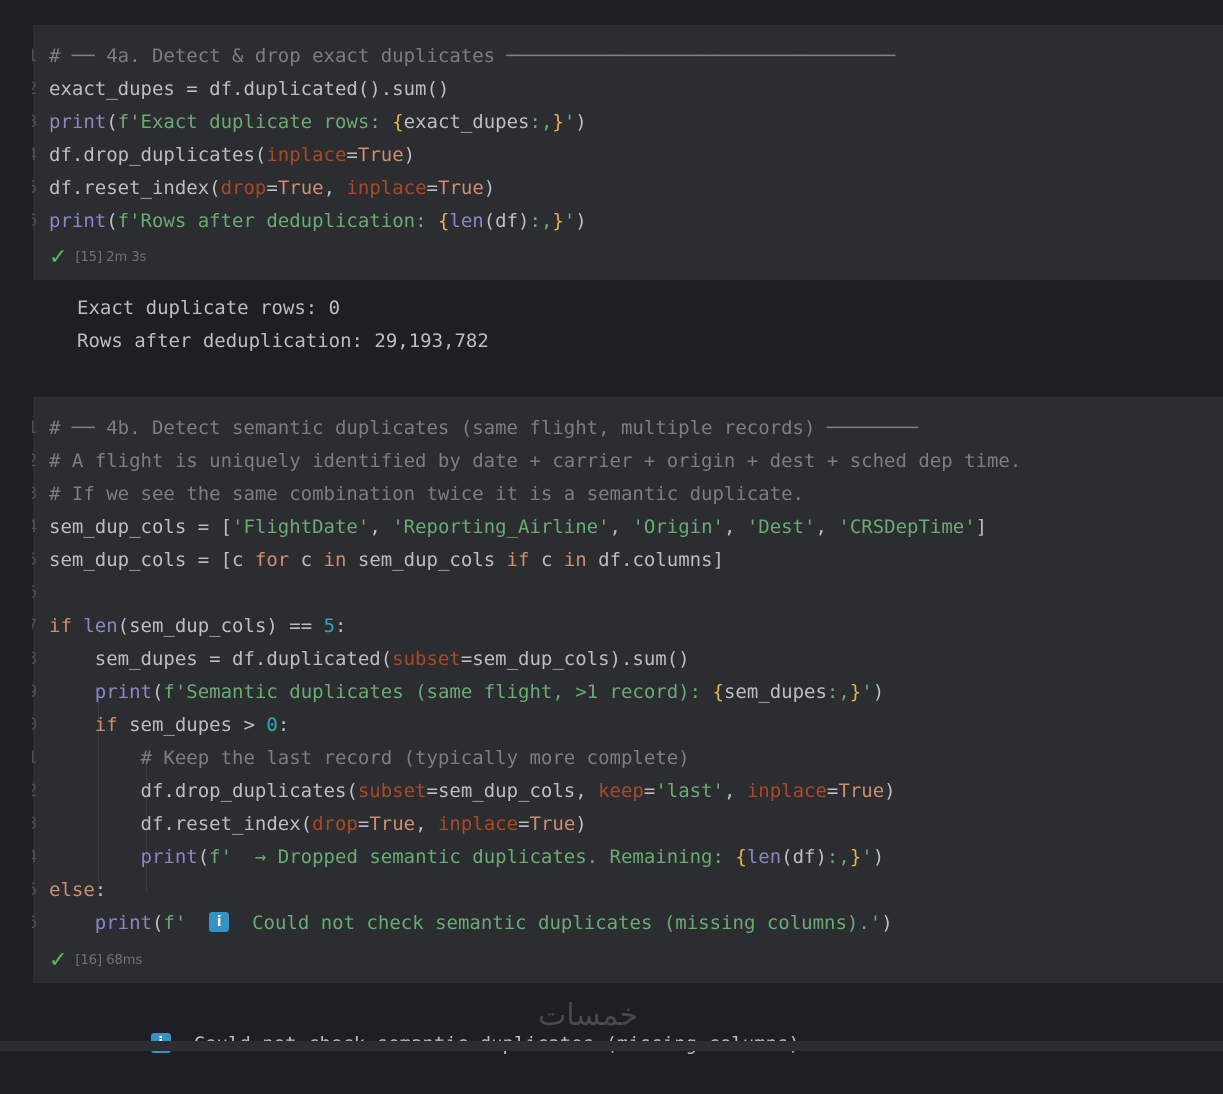 The image size is (1223, 1094). Describe the element at coordinates (186, 923) in the screenshot. I see `code-token: f'` at that location.